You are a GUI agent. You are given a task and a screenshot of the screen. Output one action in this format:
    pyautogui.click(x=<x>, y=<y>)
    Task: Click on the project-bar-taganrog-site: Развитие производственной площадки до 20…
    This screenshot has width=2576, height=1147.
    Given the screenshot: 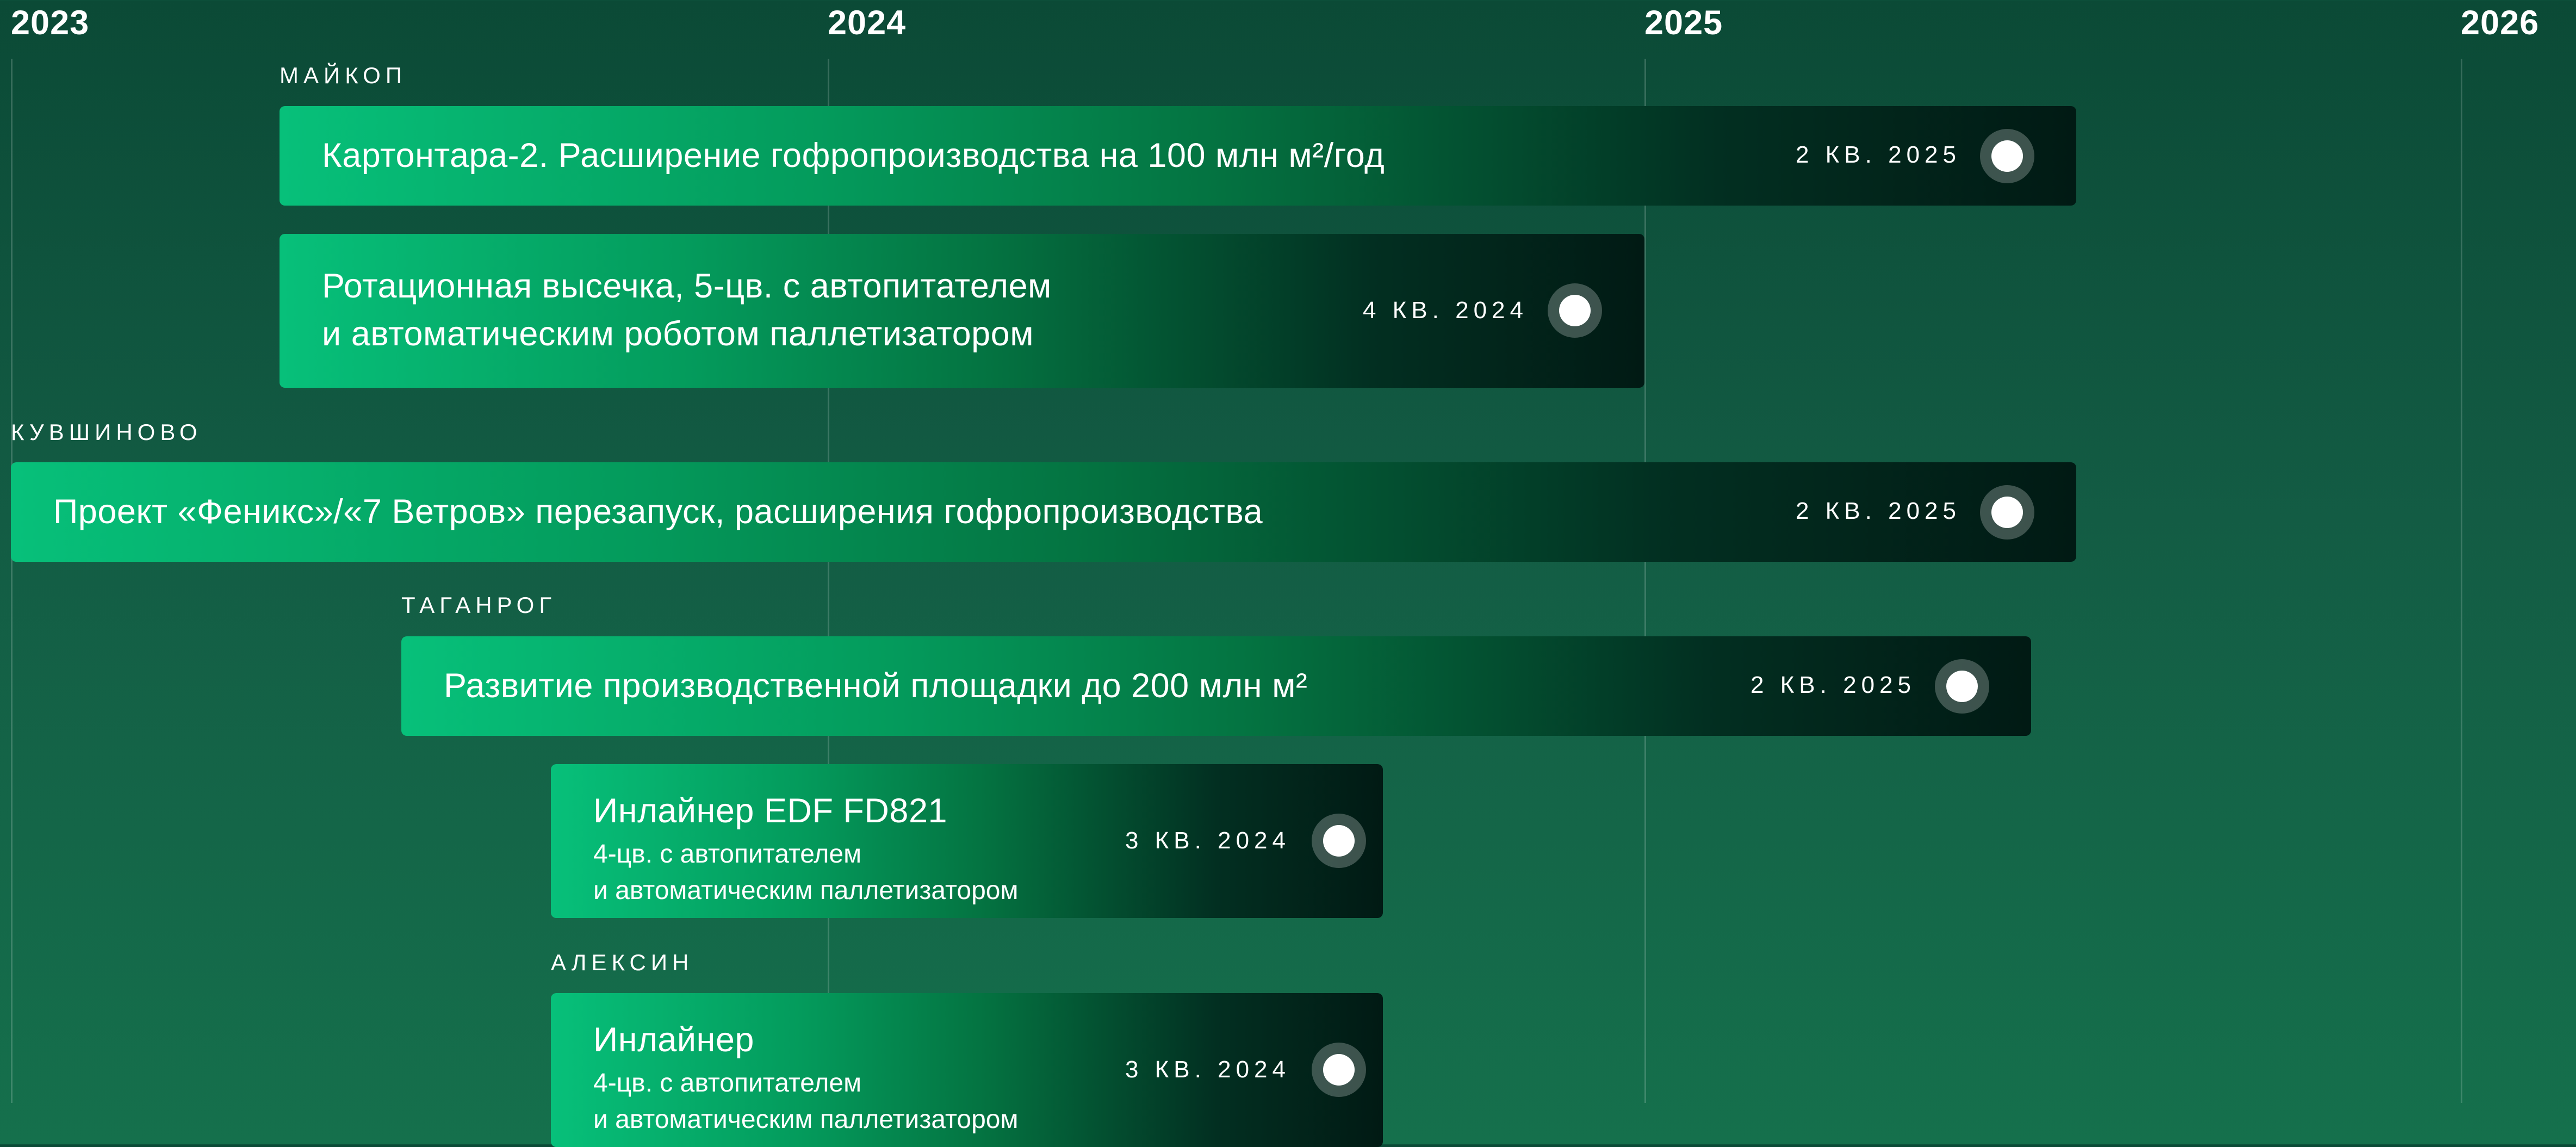 What is the action you would take?
    pyautogui.click(x=1216, y=686)
    